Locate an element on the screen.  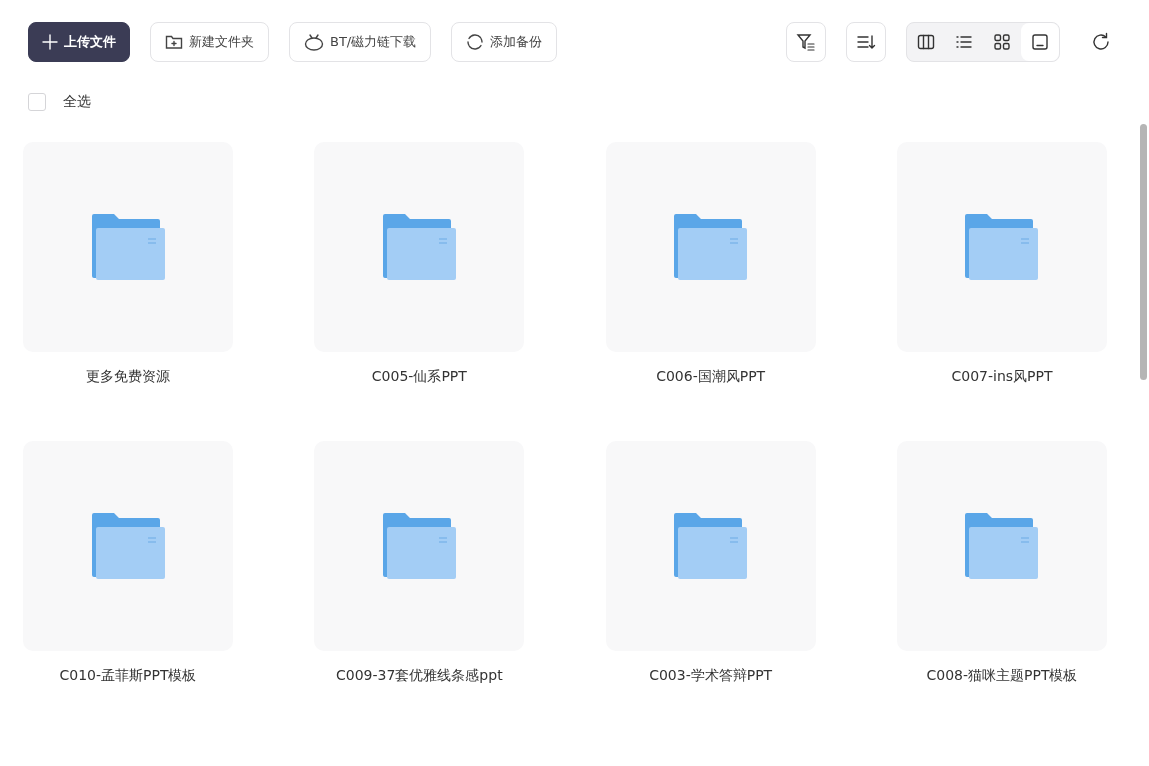
folder-name: C006-国潮风PPT is located at coordinates (711, 376).